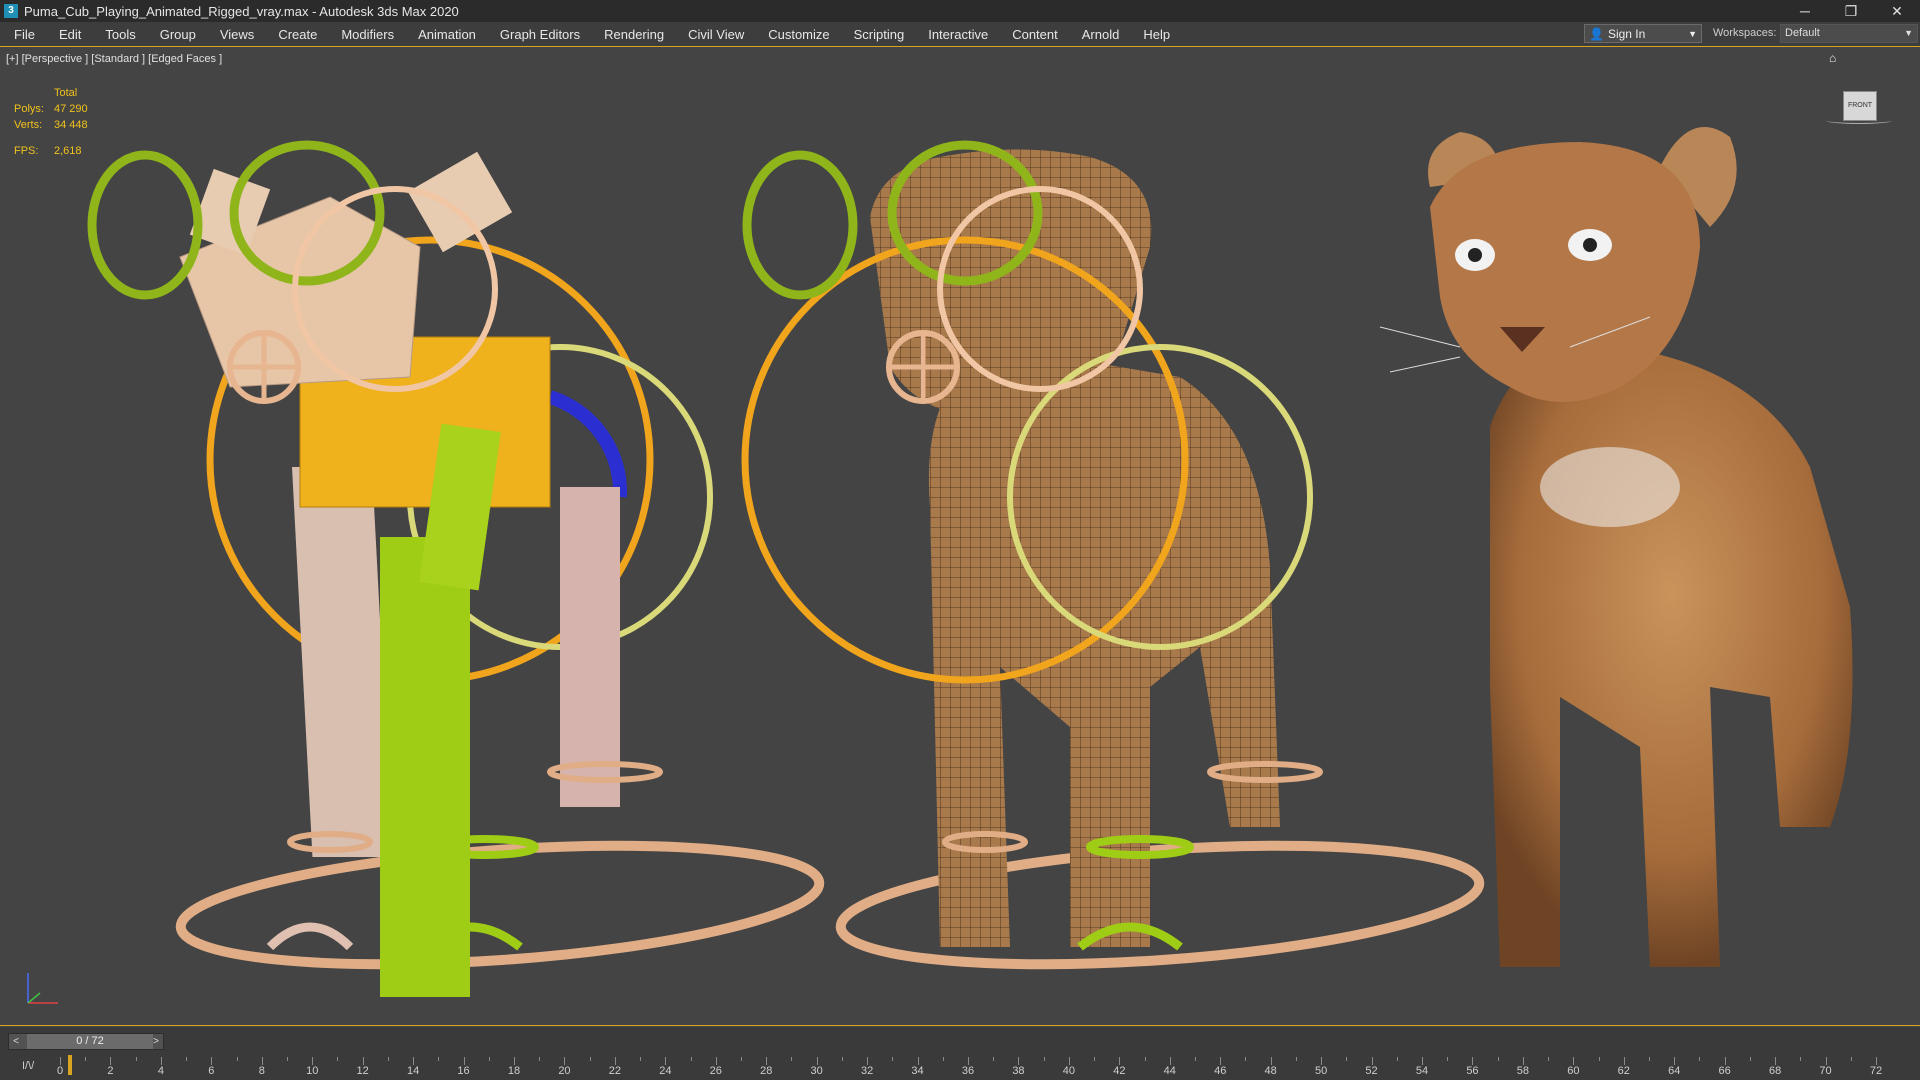 Image resolution: width=1920 pixels, height=1080 pixels. Describe the element at coordinates (917, 1071) in the screenshot. I see `timeline-tick-label: 34` at that location.